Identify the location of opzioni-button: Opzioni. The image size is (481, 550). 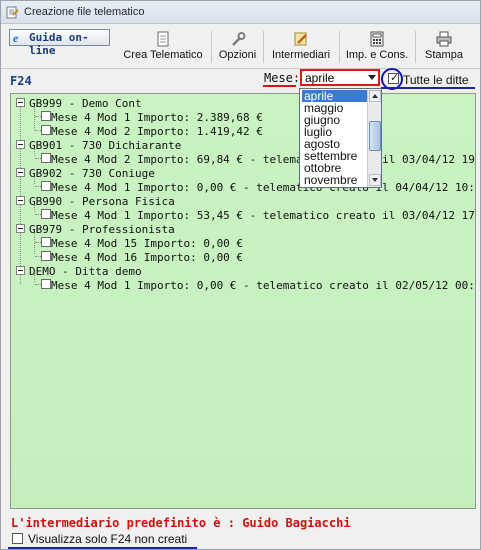
(237, 46).